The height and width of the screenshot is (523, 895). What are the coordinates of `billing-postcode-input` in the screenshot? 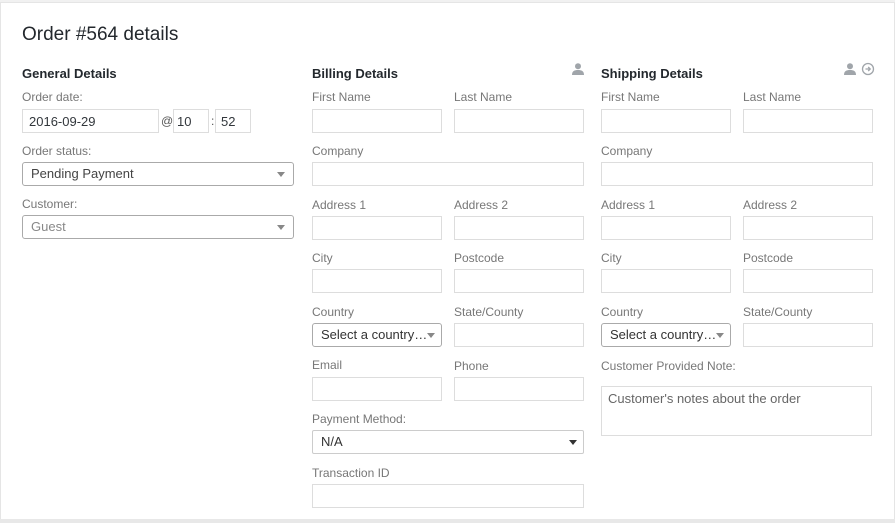 It's located at (519, 281).